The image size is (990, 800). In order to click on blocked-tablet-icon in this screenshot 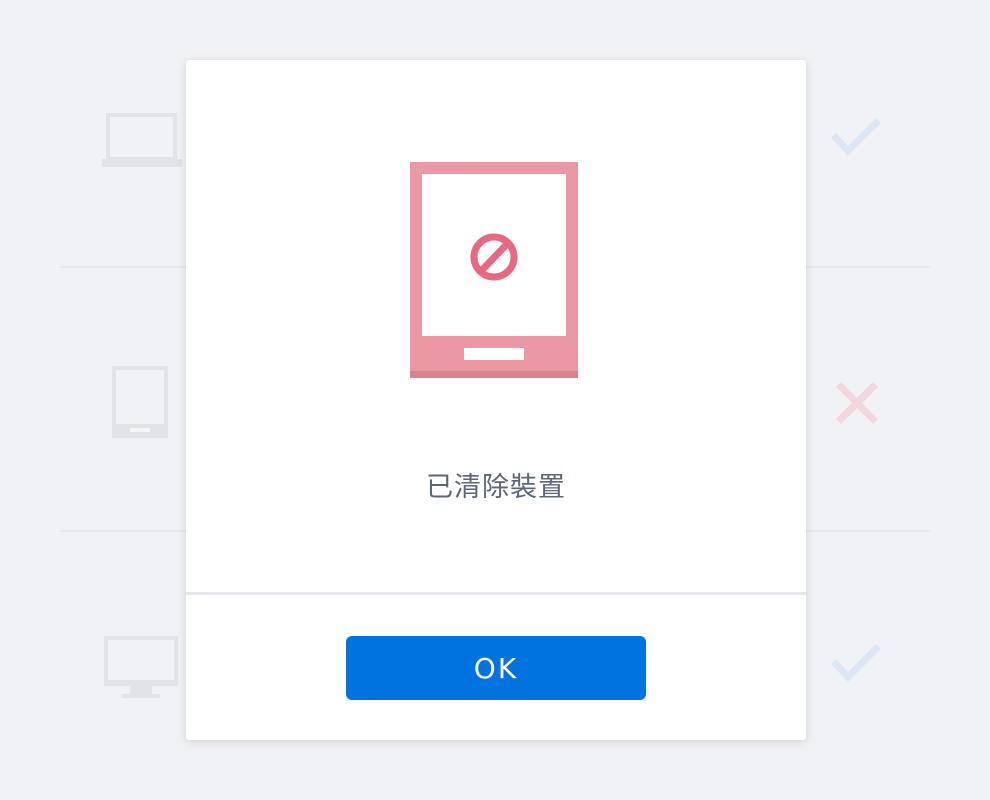, I will do `click(494, 270)`.